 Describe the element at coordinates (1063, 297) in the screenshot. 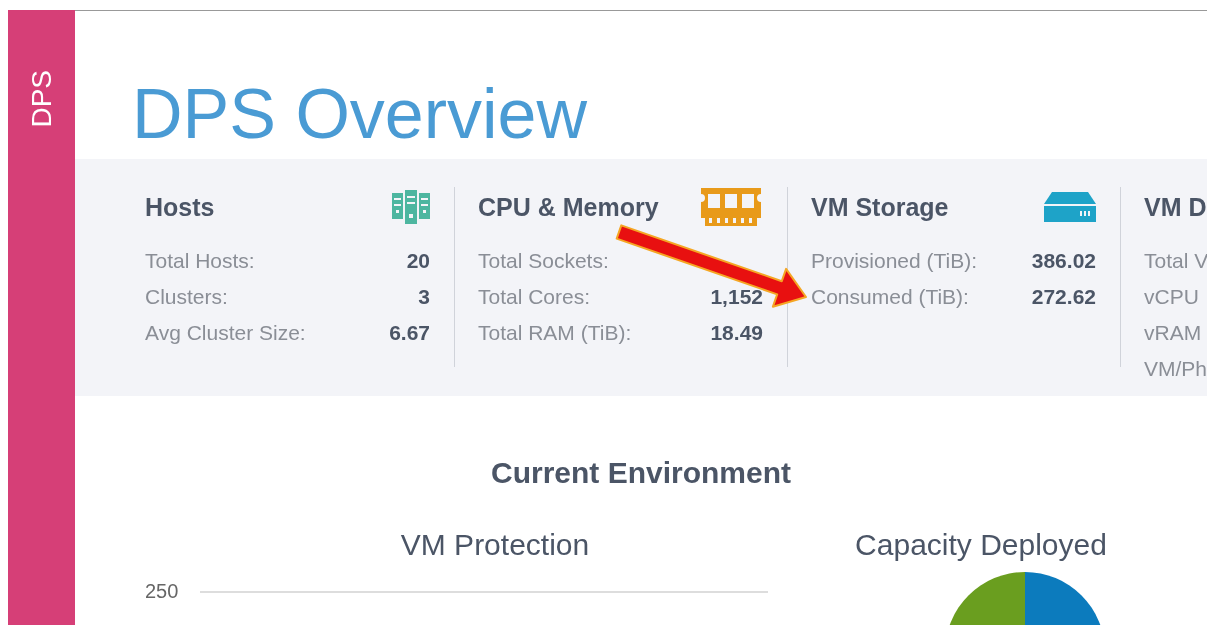

I see `stat-value: 272.62` at that location.